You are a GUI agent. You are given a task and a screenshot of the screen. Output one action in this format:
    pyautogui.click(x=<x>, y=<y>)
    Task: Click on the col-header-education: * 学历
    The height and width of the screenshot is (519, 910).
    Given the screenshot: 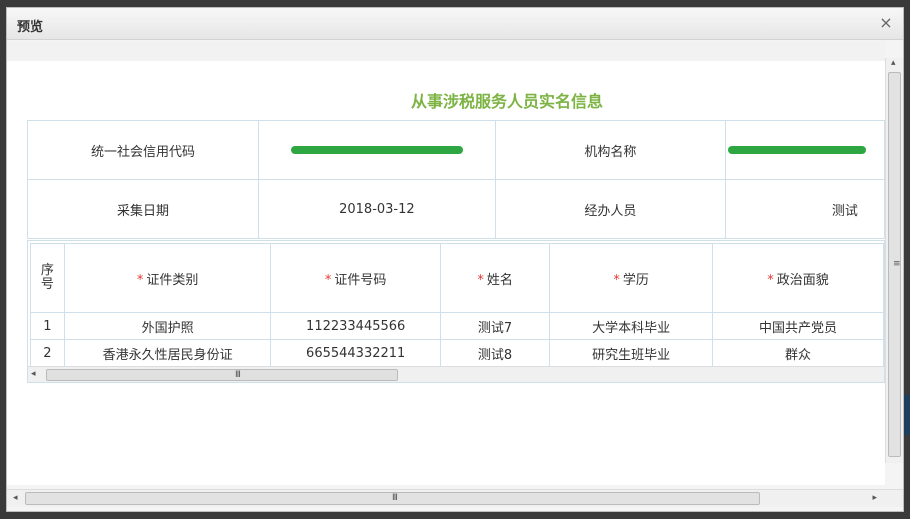 What is the action you would take?
    pyautogui.click(x=631, y=278)
    